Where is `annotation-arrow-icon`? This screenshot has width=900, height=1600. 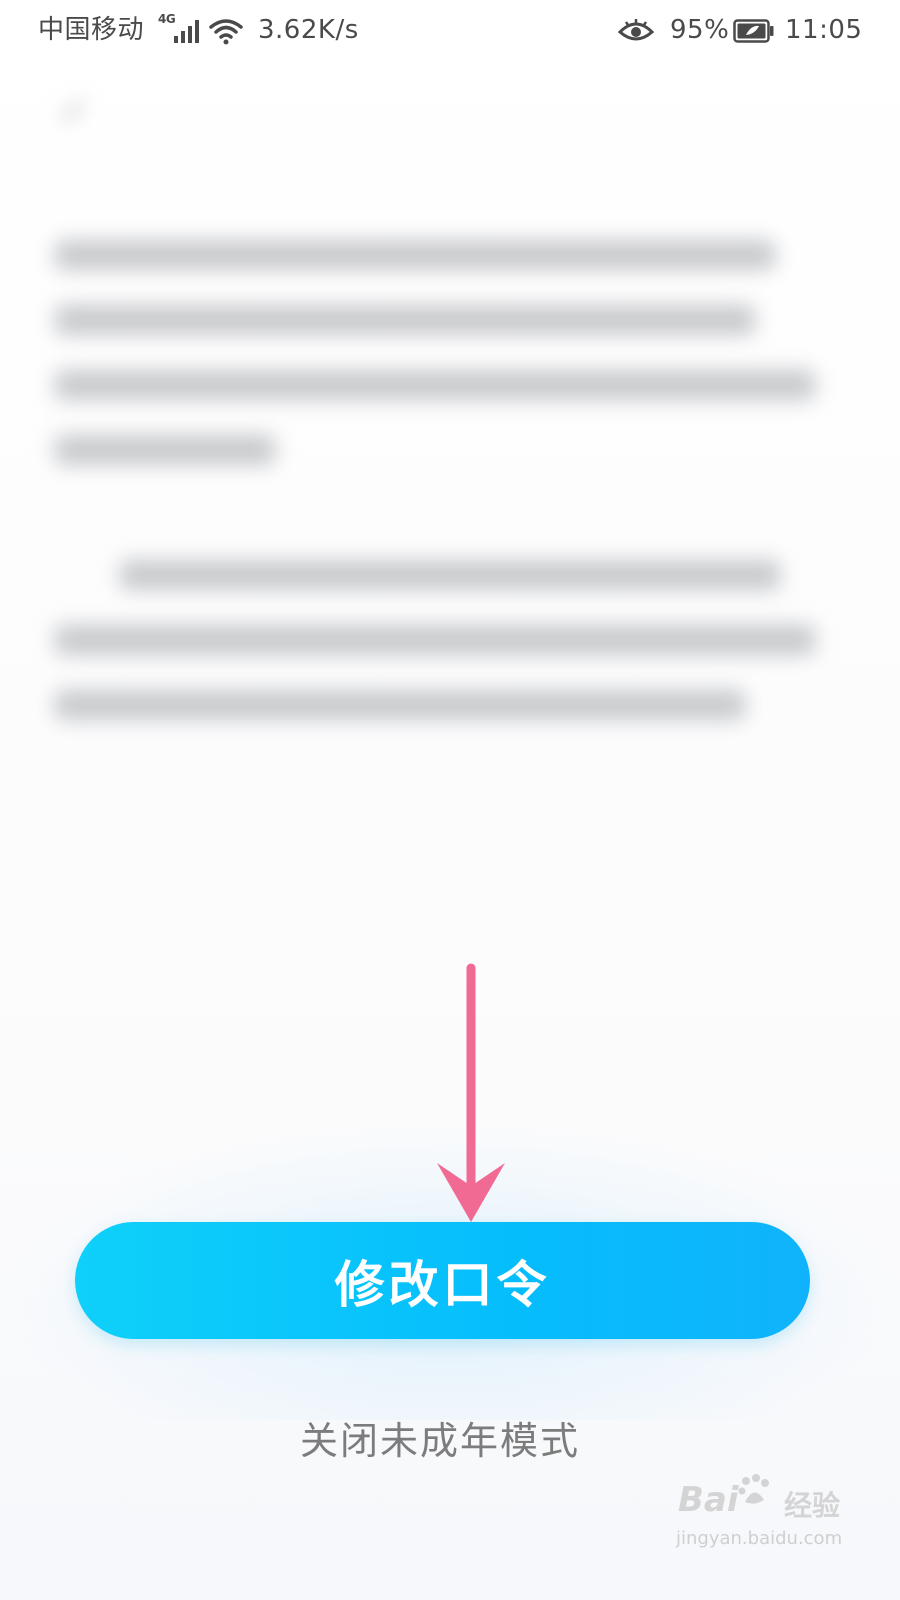 annotation-arrow-icon is located at coordinates (471, 1092).